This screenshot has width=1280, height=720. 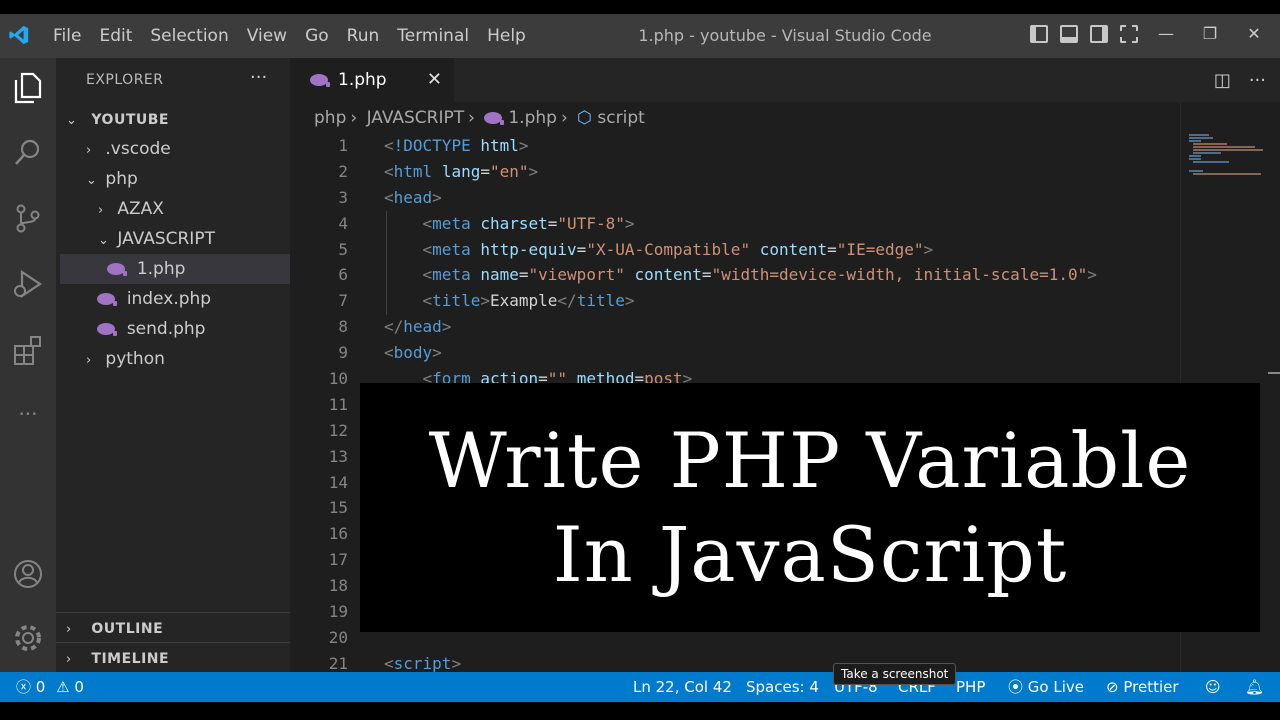 I want to click on code-line: 2 <html lang="en">, so click(x=438, y=171).